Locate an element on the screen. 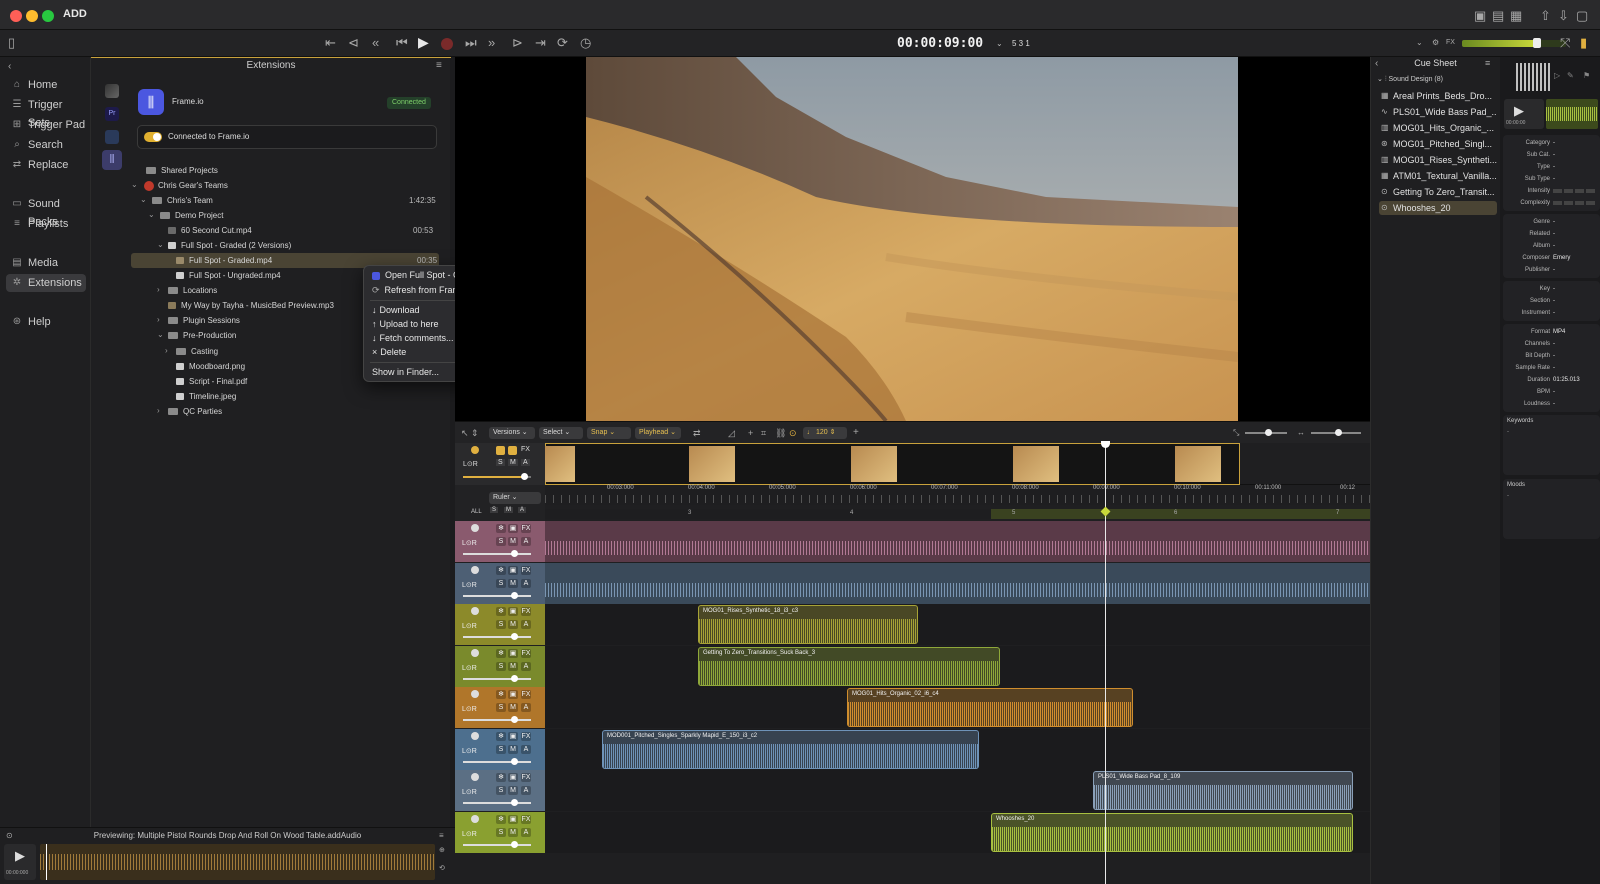 The width and height of the screenshot is (1600, 884). tree-item: QC Parties is located at coordinates (195, 412).